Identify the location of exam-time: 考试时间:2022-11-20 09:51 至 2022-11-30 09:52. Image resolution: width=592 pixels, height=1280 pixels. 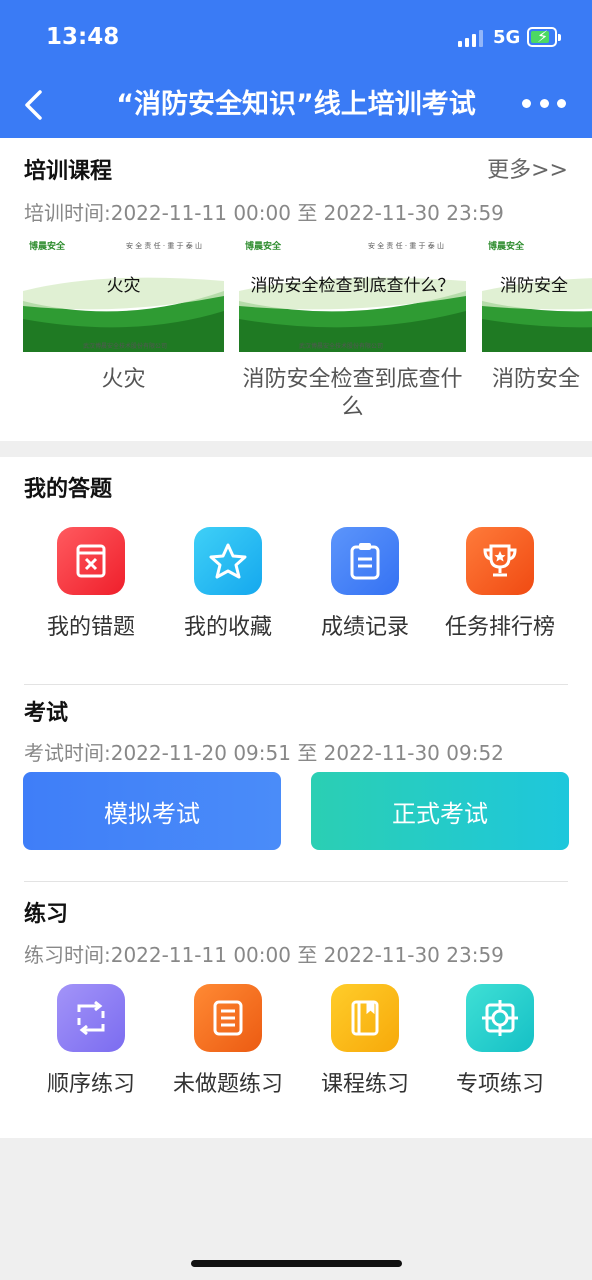
(264, 753).